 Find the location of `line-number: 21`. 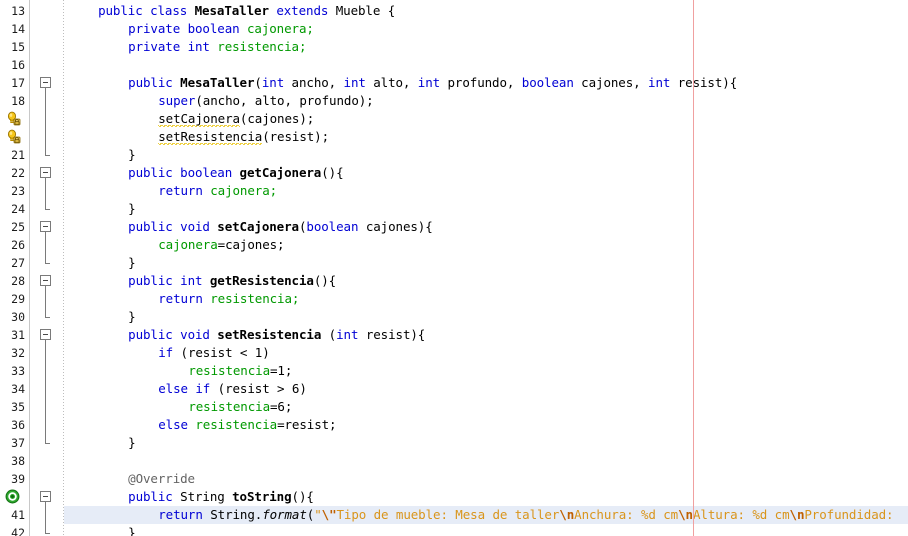

line-number: 21 is located at coordinates (18, 155).